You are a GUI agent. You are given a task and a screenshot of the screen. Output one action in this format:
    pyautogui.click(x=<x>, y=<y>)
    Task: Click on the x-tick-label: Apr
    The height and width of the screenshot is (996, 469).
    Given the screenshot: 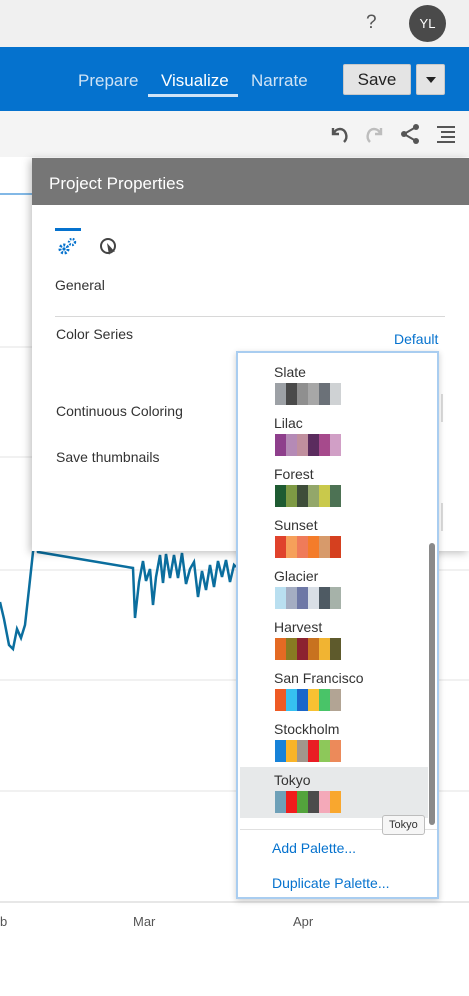 What is the action you would take?
    pyautogui.click(x=303, y=921)
    